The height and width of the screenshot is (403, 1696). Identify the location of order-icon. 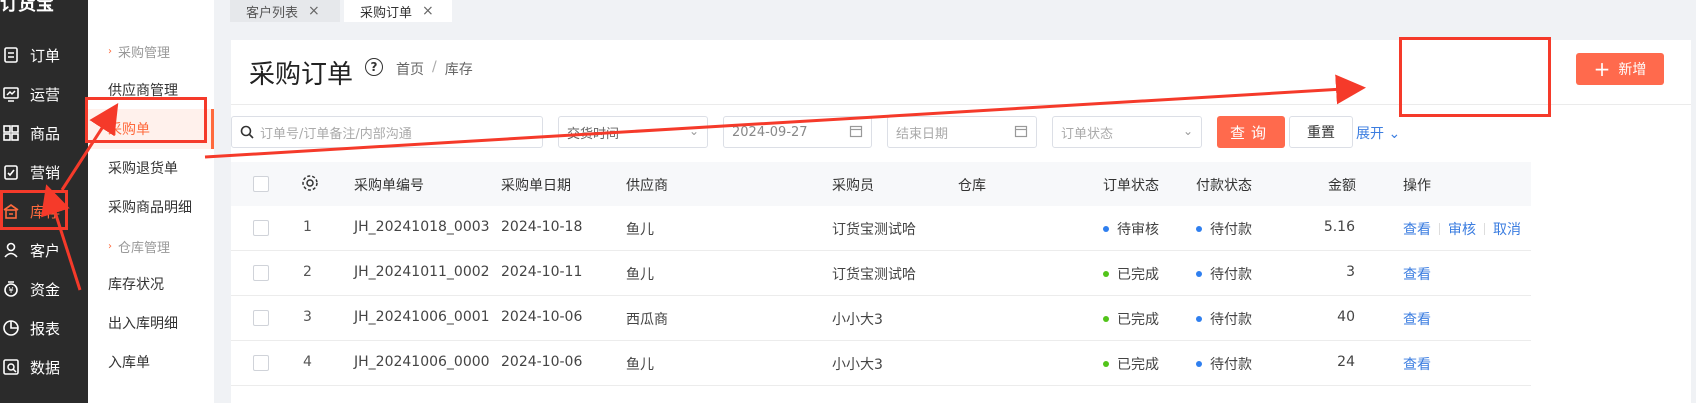
(11, 55).